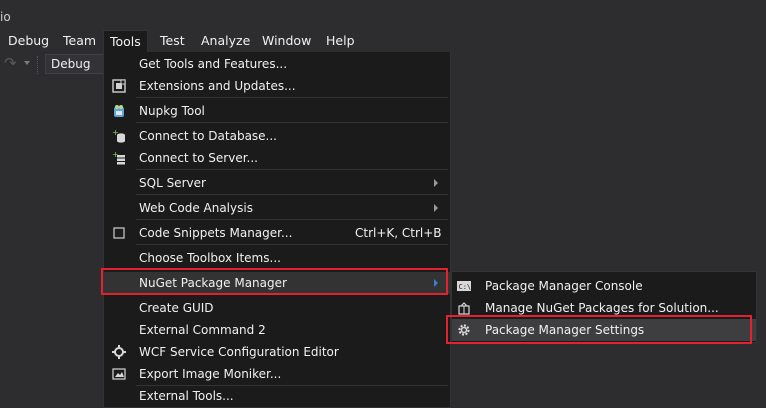  I want to click on submenu-item-package-manager-console: C:\ Package Manager Console, so click(604, 286).